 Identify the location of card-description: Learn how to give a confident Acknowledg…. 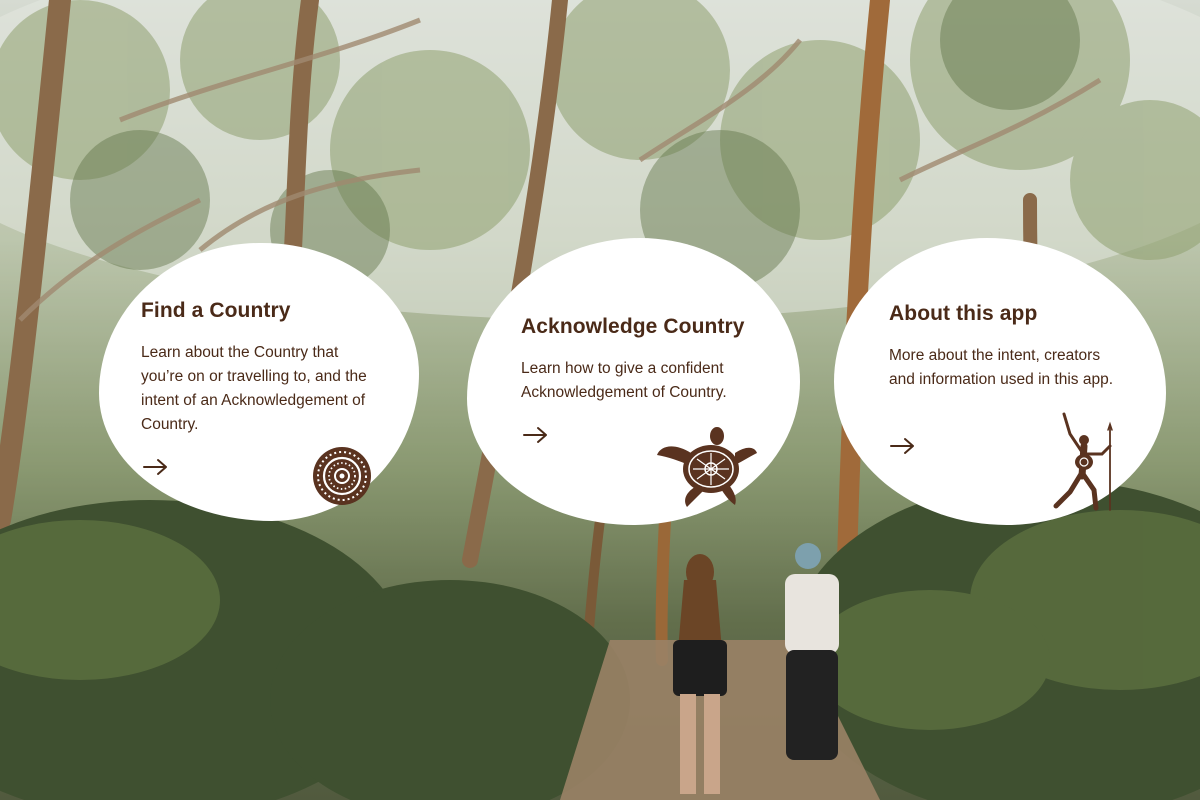
(624, 380).